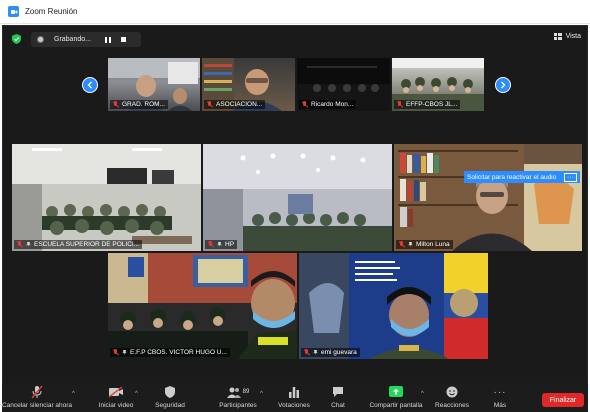 The image size is (590, 412). I want to click on participant-name: HP, so click(230, 244).